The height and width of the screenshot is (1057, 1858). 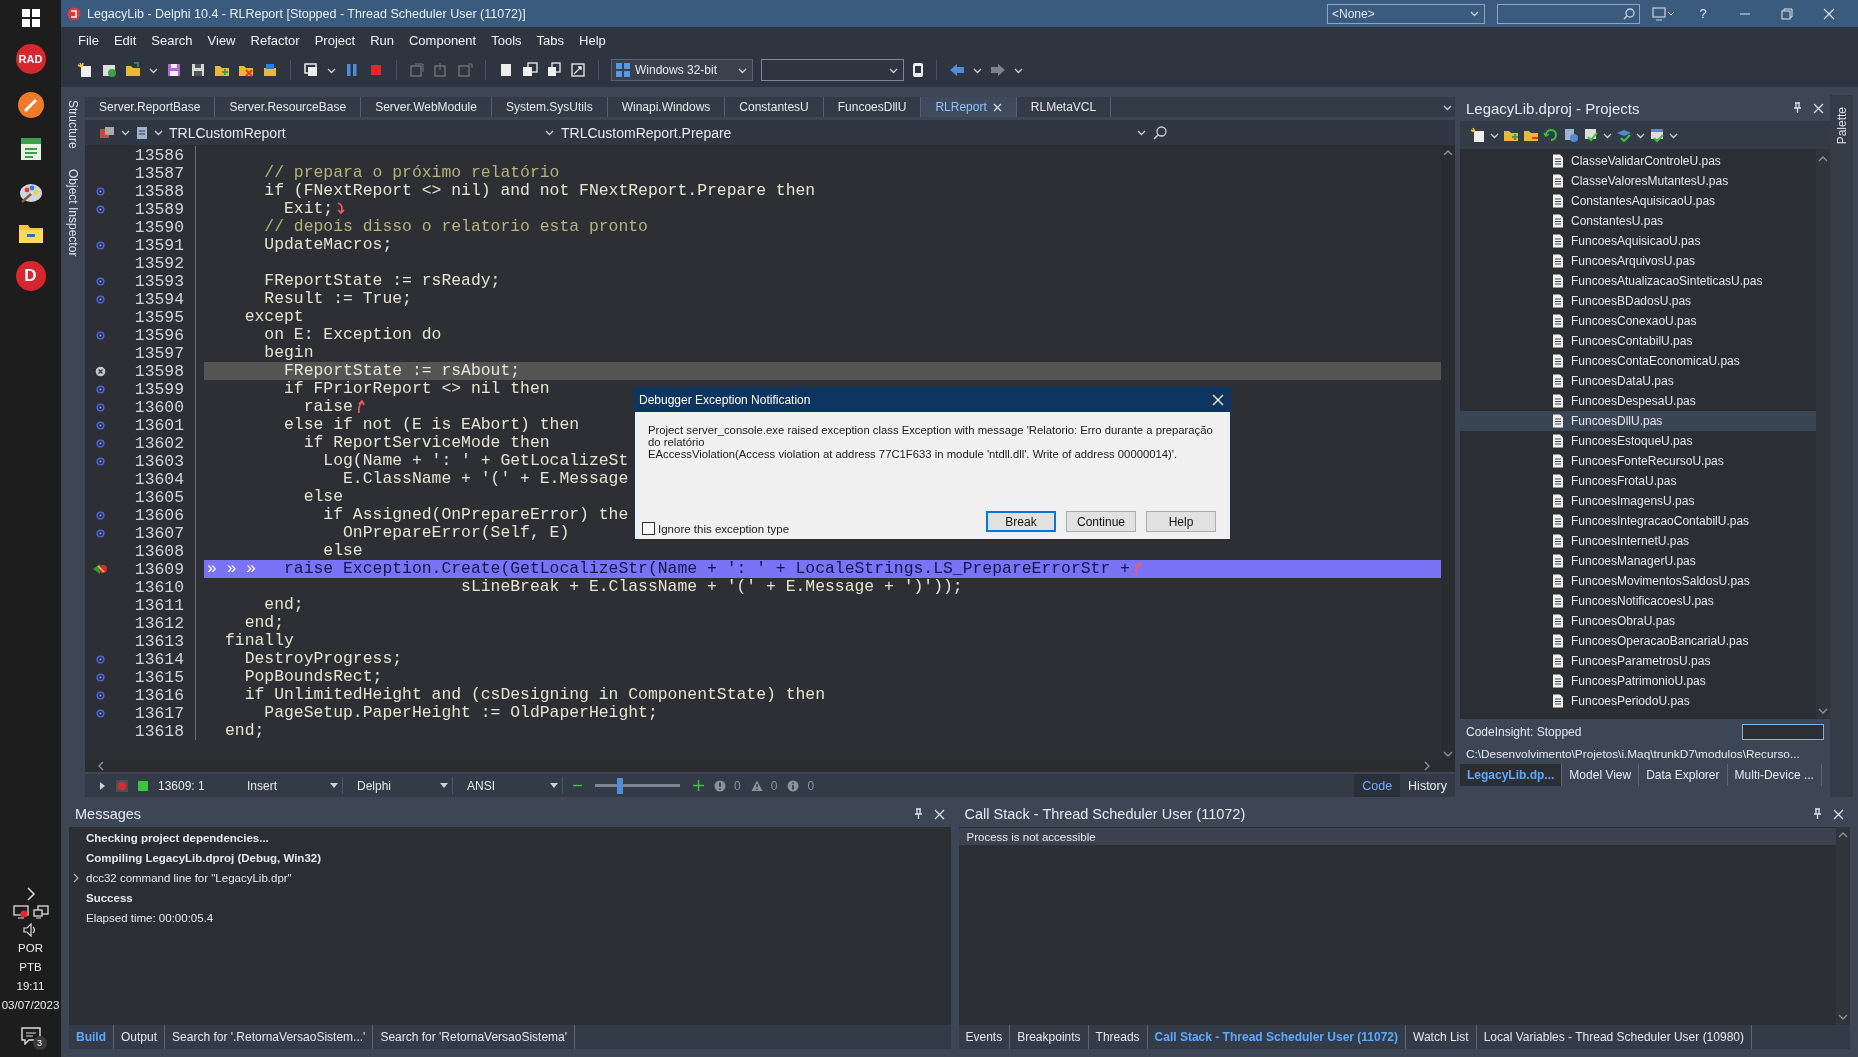 What do you see at coordinates (1638, 641) in the screenshot?
I see `tree-item: FuncoesOperacaoBancariaU.pas` at bounding box center [1638, 641].